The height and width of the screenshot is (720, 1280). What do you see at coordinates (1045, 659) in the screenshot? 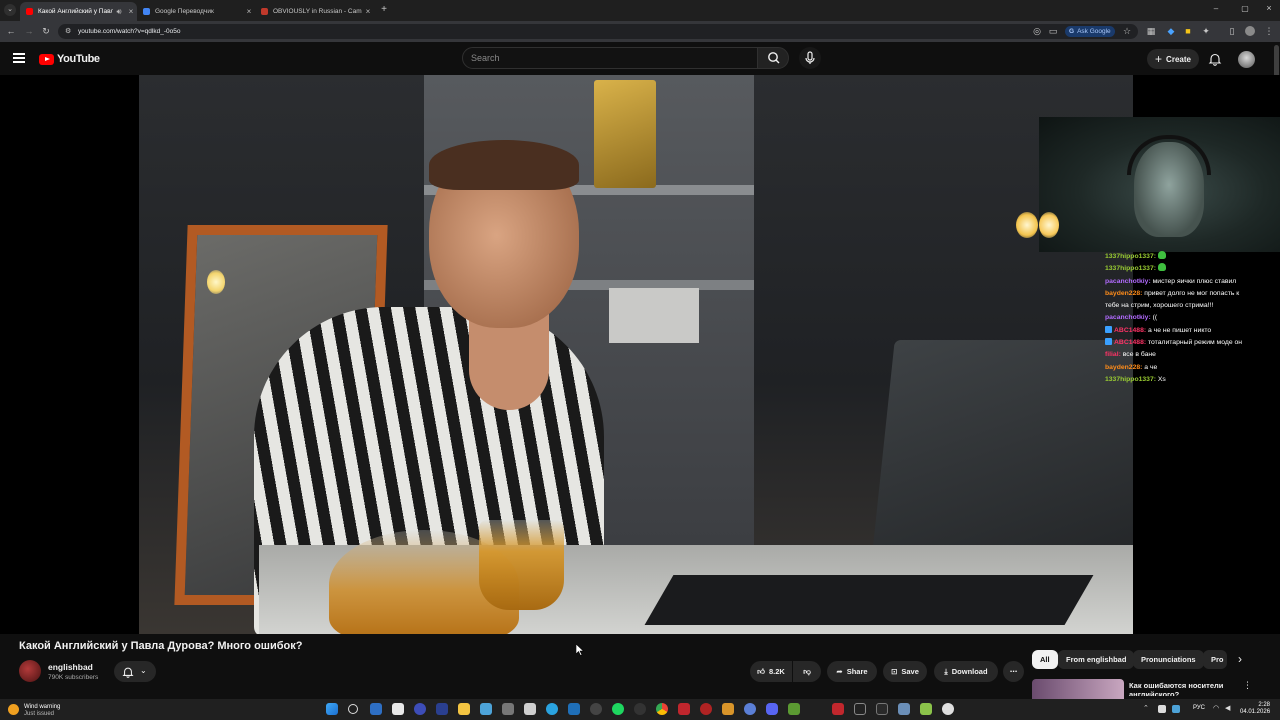
I see `chip-all: All` at bounding box center [1045, 659].